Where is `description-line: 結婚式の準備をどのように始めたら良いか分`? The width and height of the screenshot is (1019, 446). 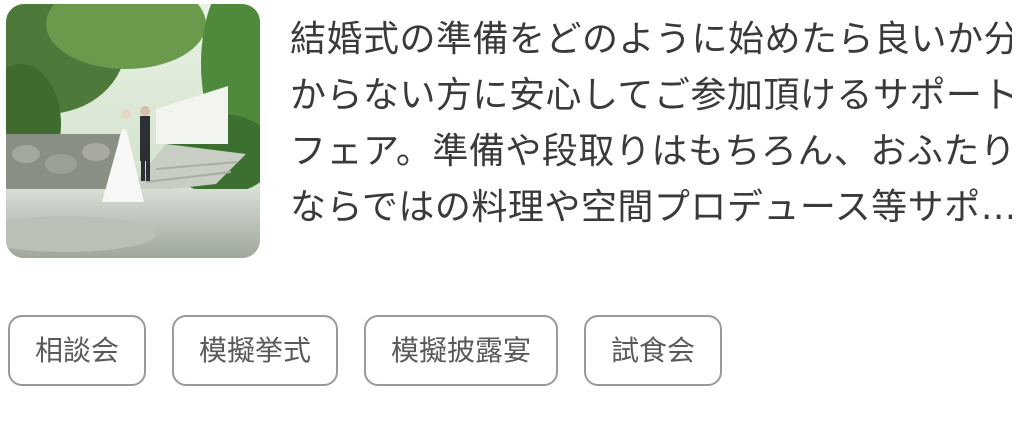
description-line: 結婚式の準備をどのように始めたら良いか分 is located at coordinates (651, 39).